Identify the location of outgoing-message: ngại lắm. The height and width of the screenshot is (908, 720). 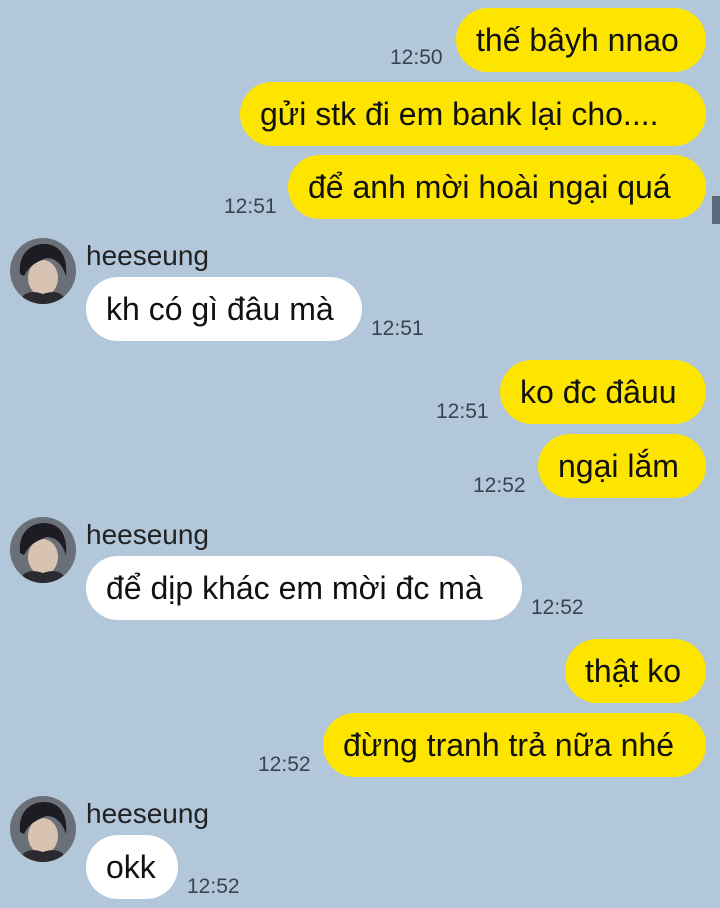
(622, 466).